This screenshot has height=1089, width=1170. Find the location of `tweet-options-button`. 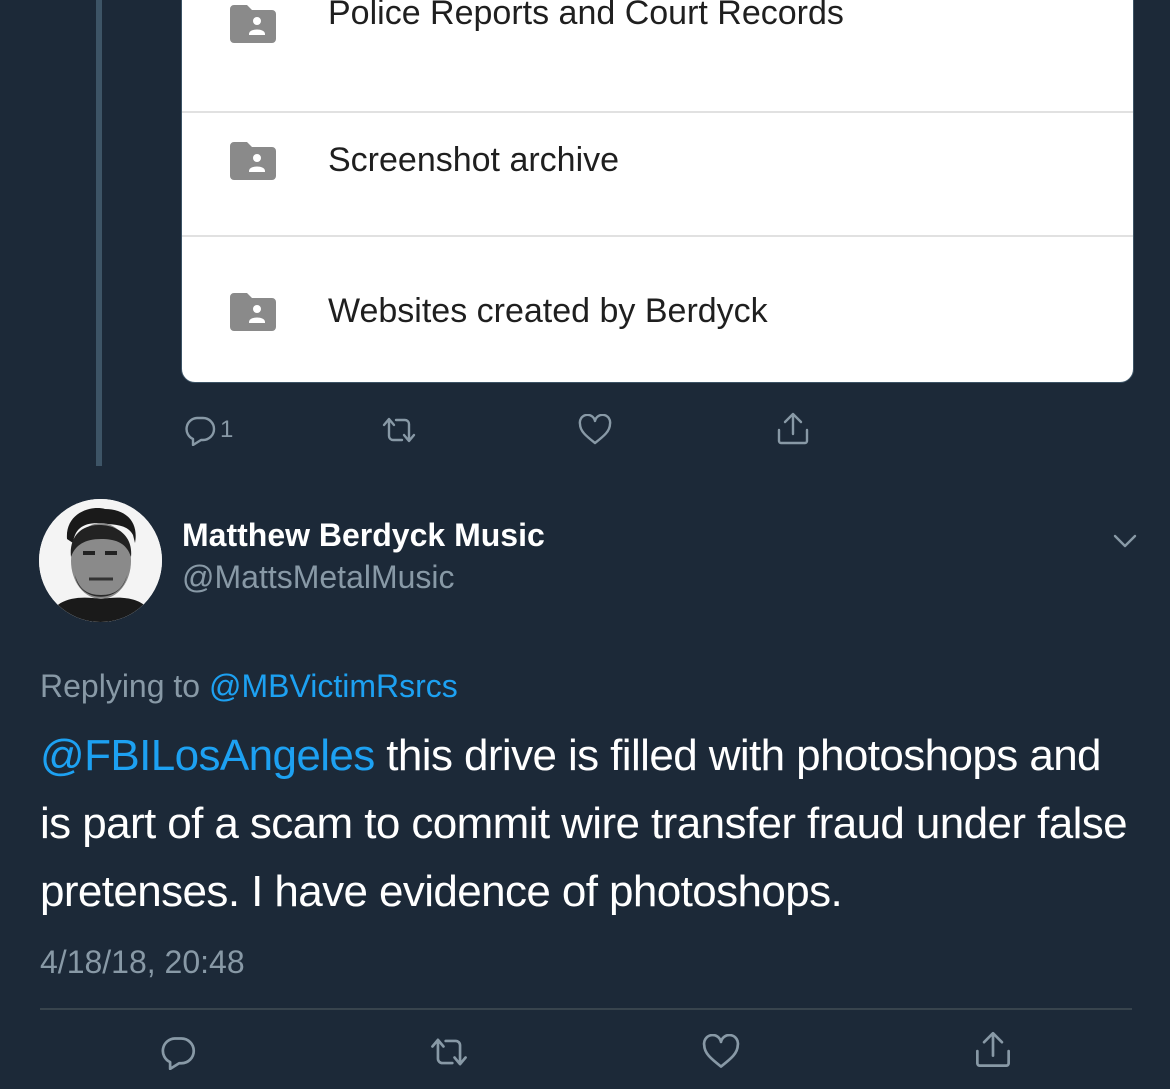

tweet-options-button is located at coordinates (1125, 543).